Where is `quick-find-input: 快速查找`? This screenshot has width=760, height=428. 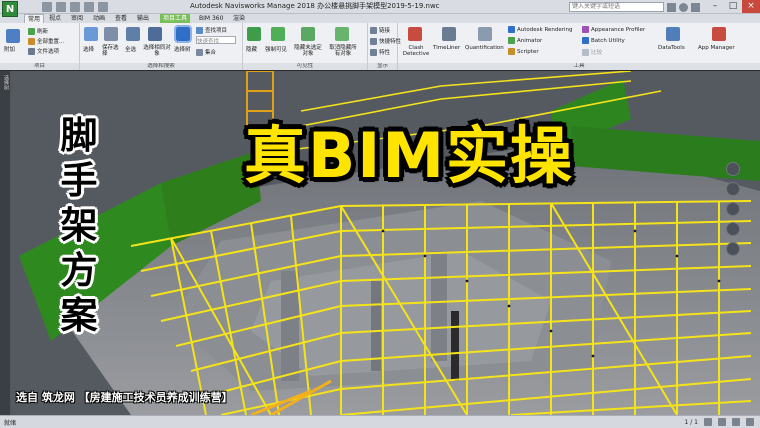
quick-find-input: 快速查找 is located at coordinates (216, 40).